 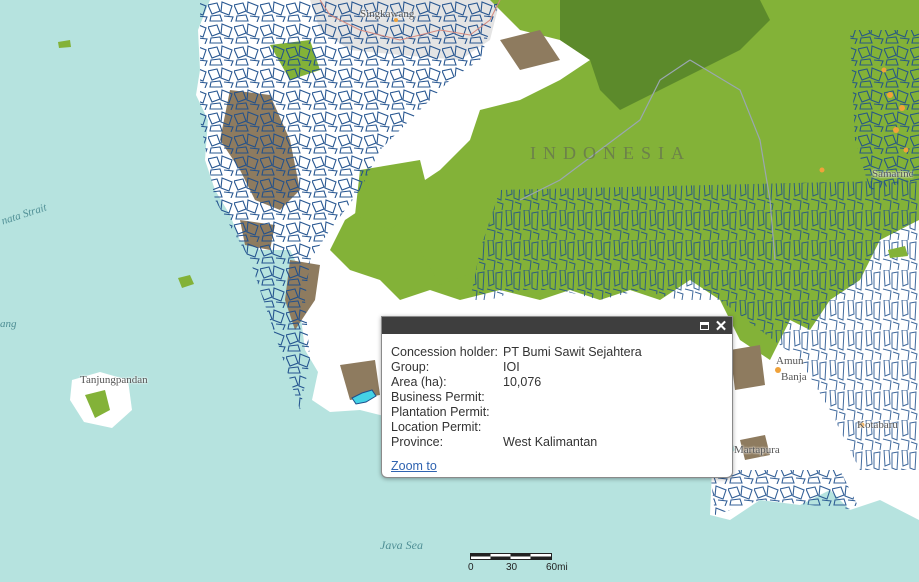 I want to click on attr-row-area: Area (ha): 10,076, so click(x=557, y=382).